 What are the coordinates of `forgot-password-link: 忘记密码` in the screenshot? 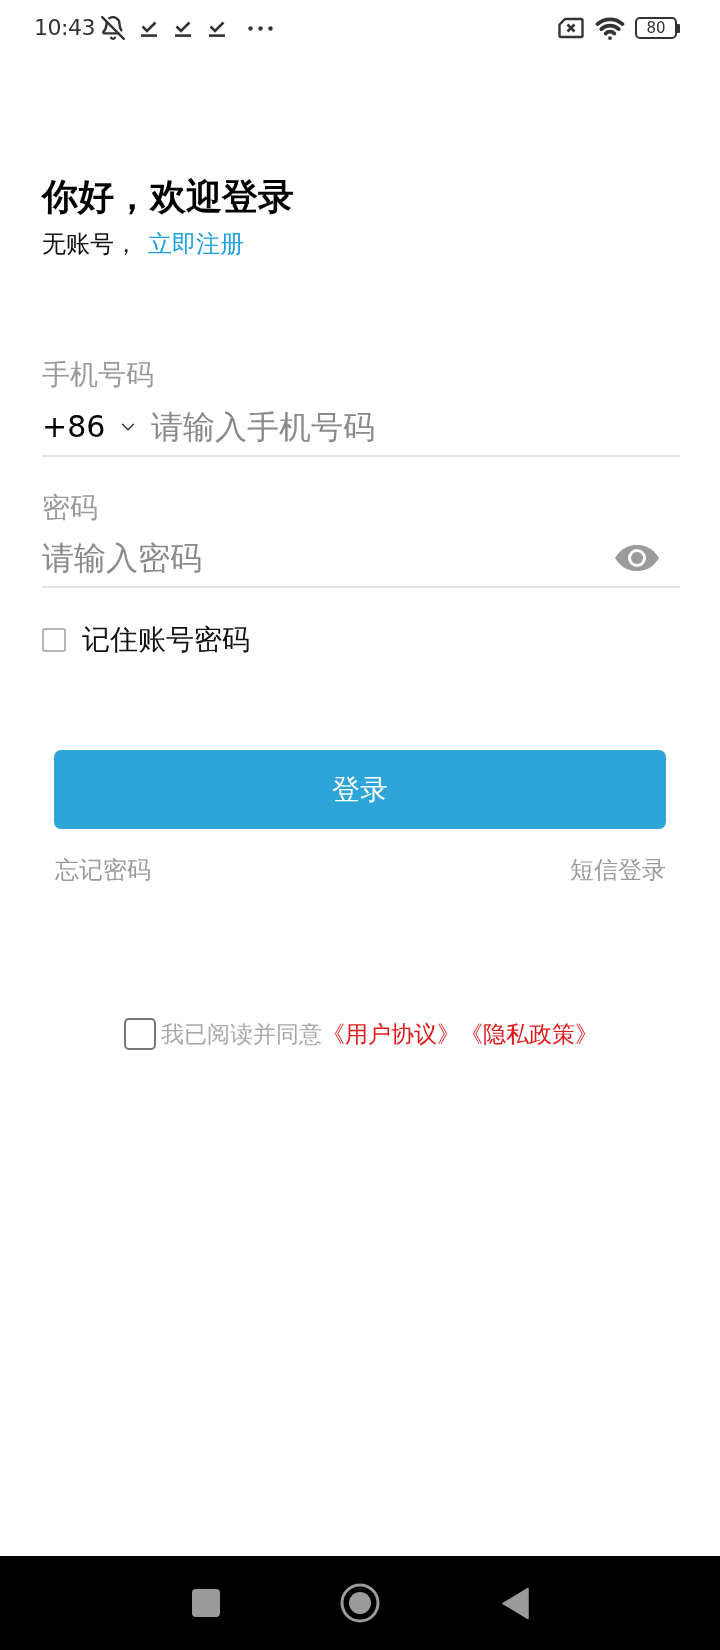 It's located at (103, 870).